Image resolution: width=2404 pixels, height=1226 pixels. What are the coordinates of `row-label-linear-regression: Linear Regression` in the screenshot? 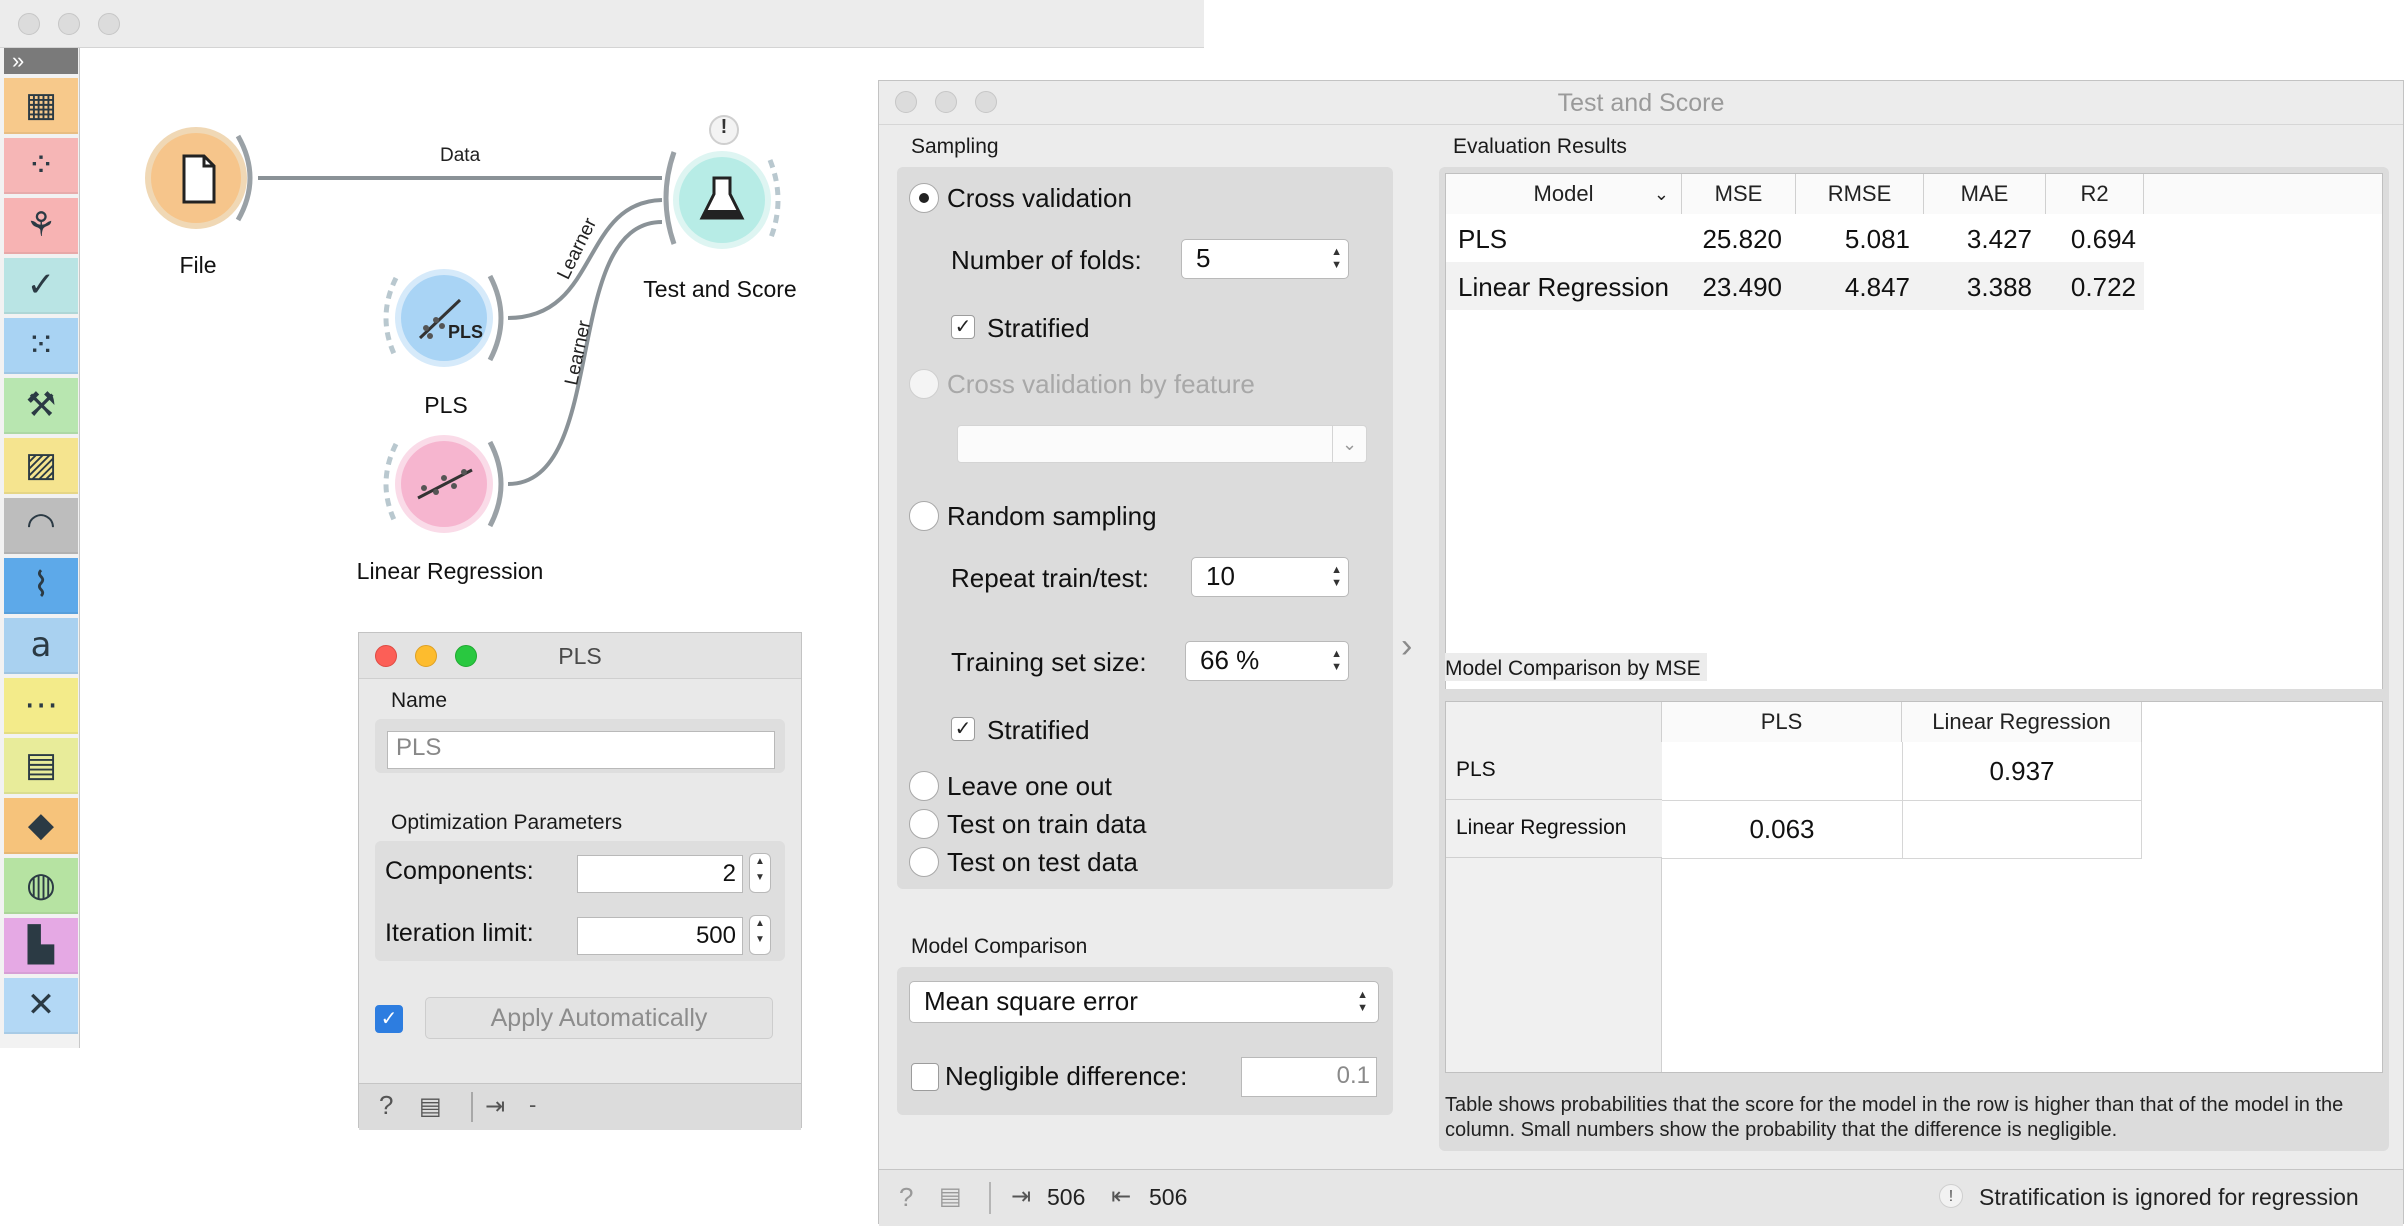 It's located at (1541, 827).